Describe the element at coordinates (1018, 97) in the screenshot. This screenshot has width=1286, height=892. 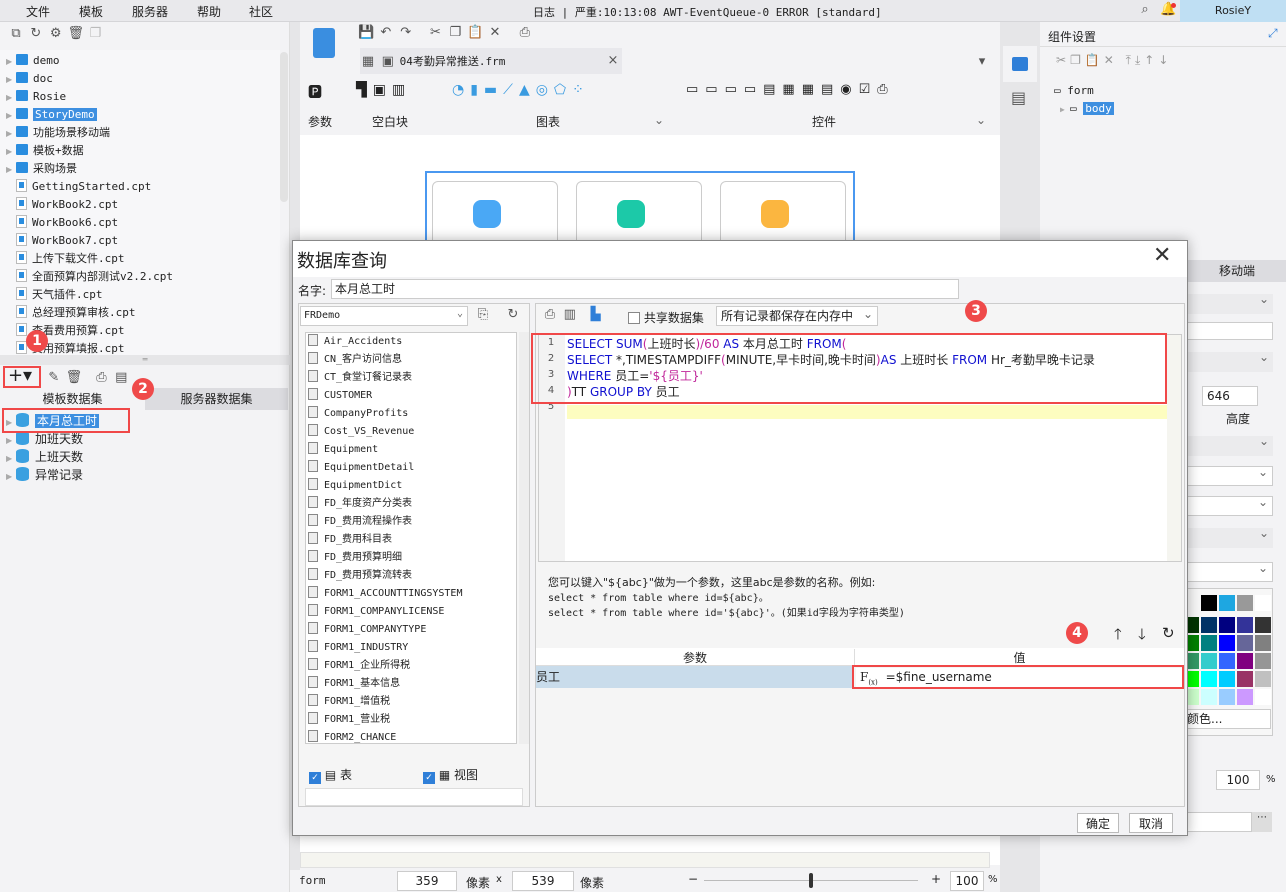
I see `layout-icon: ▤` at that location.